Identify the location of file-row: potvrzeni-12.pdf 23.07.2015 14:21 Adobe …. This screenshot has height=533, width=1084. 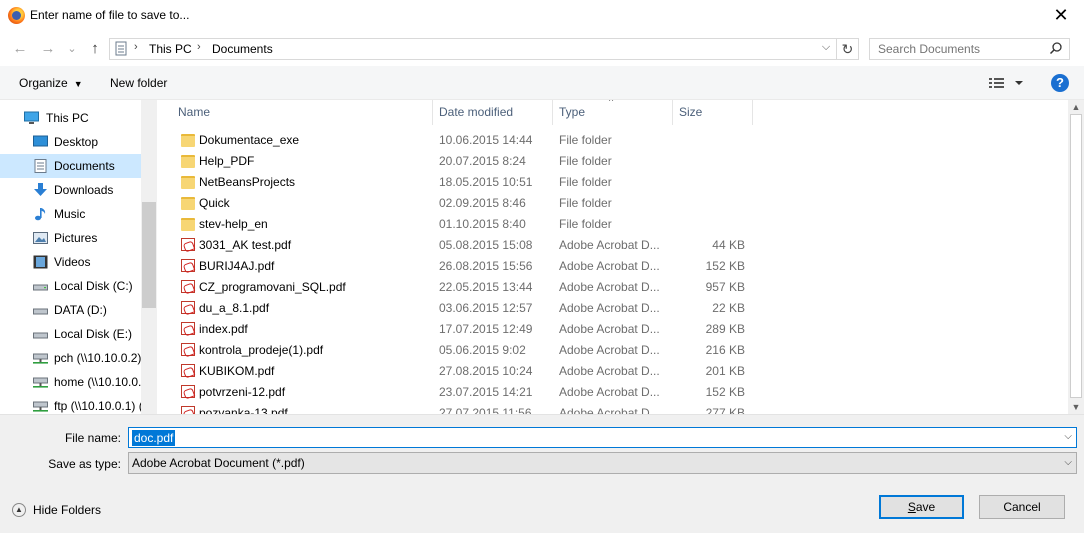
(612, 392).